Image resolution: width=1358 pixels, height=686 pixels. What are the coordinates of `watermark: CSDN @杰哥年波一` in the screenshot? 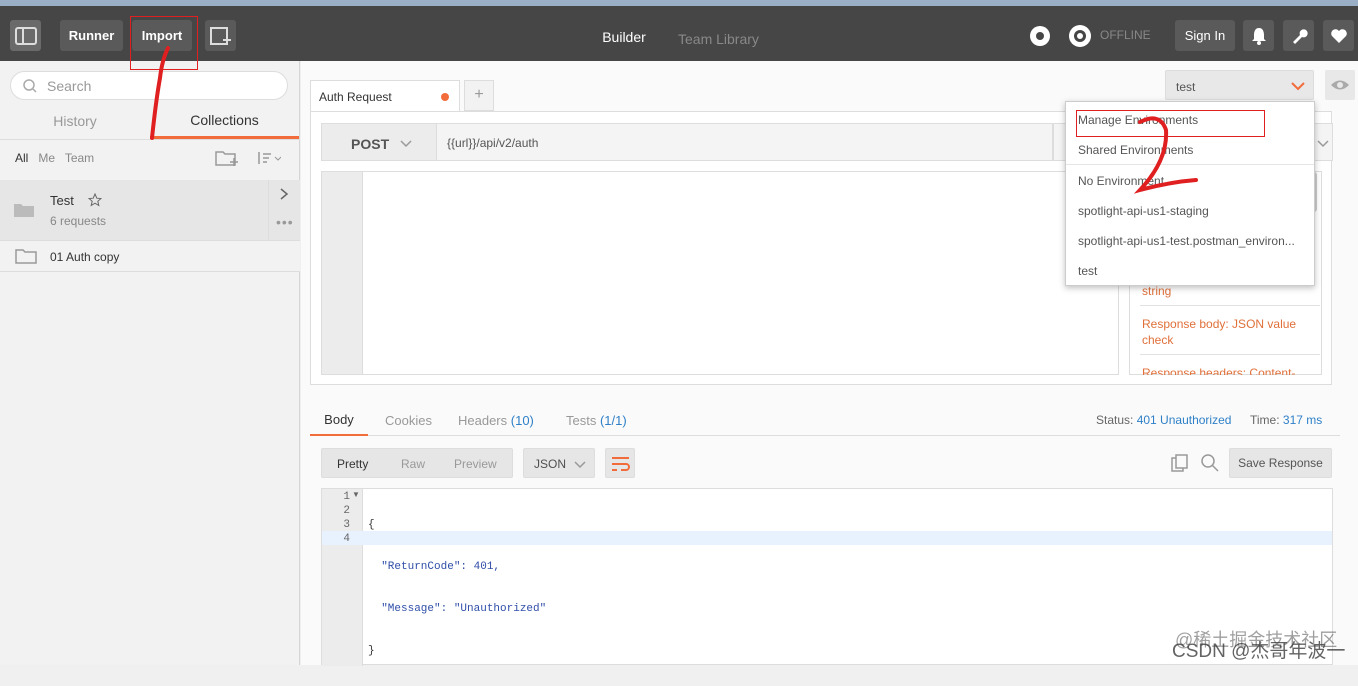 It's located at (1259, 651).